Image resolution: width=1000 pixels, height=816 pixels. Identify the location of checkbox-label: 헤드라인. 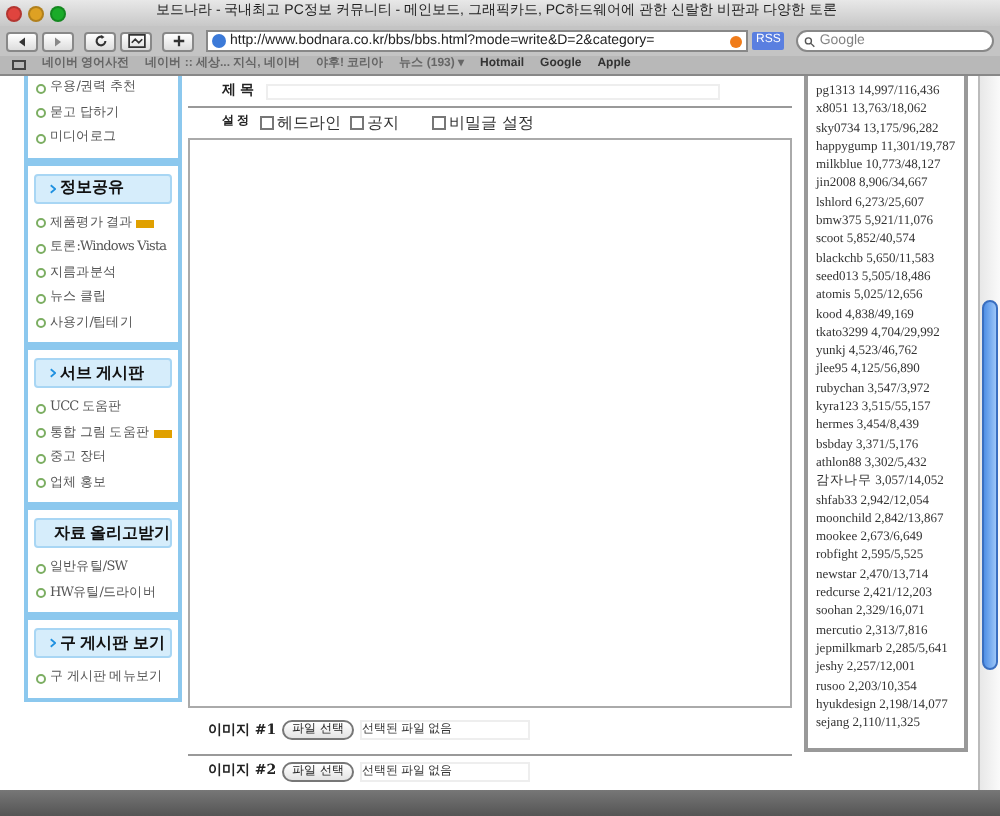
(309, 123).